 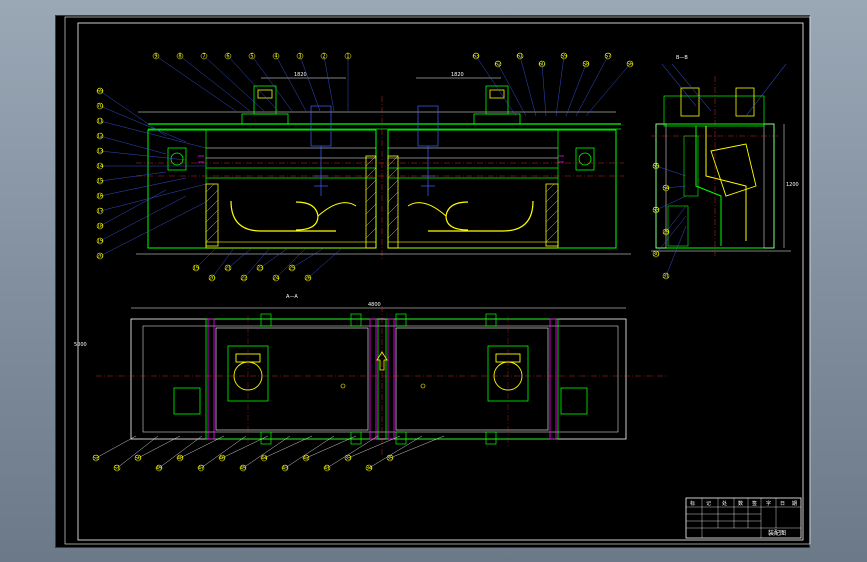 I want to click on part-balloon: 3, so click(x=308, y=82).